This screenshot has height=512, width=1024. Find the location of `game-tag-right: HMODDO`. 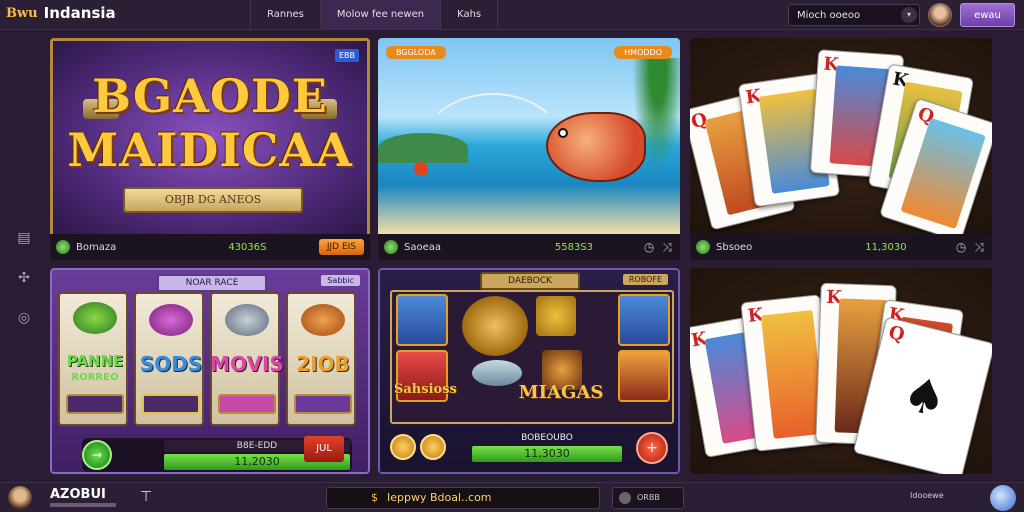

game-tag-right: HMODDO is located at coordinates (643, 52).